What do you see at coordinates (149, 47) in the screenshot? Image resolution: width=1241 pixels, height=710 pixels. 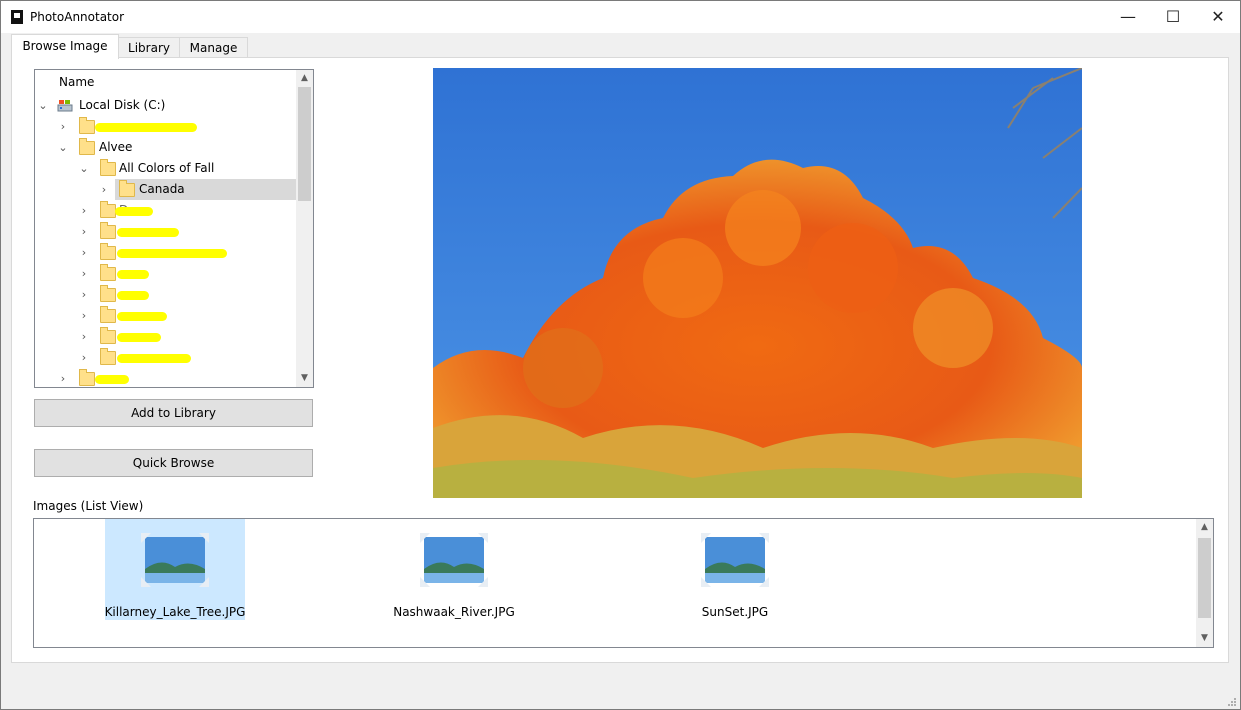 I see `tab-library: Library` at bounding box center [149, 47].